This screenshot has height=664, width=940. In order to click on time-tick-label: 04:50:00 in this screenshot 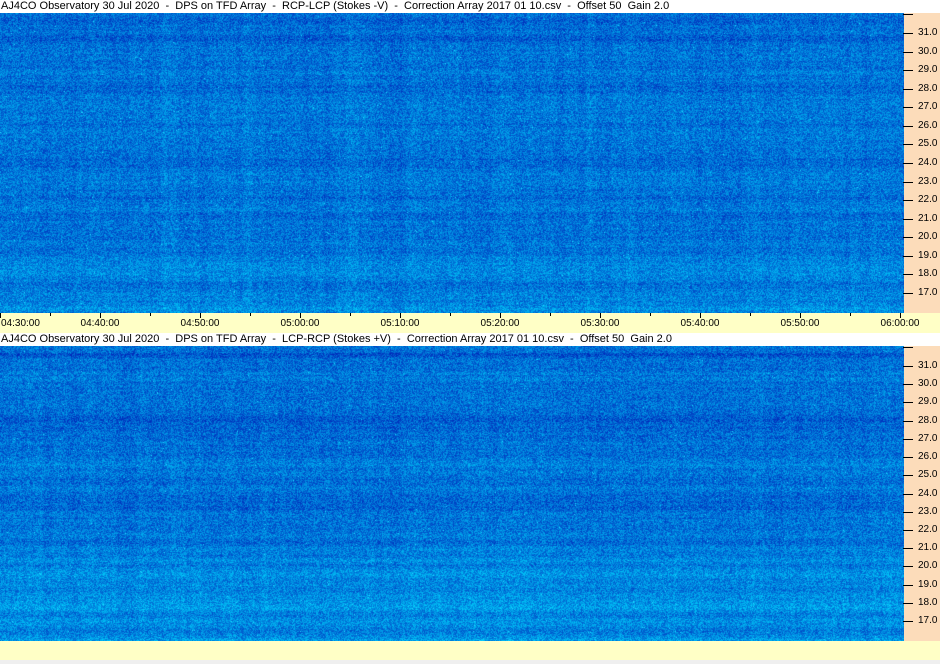, I will do `click(200, 323)`.